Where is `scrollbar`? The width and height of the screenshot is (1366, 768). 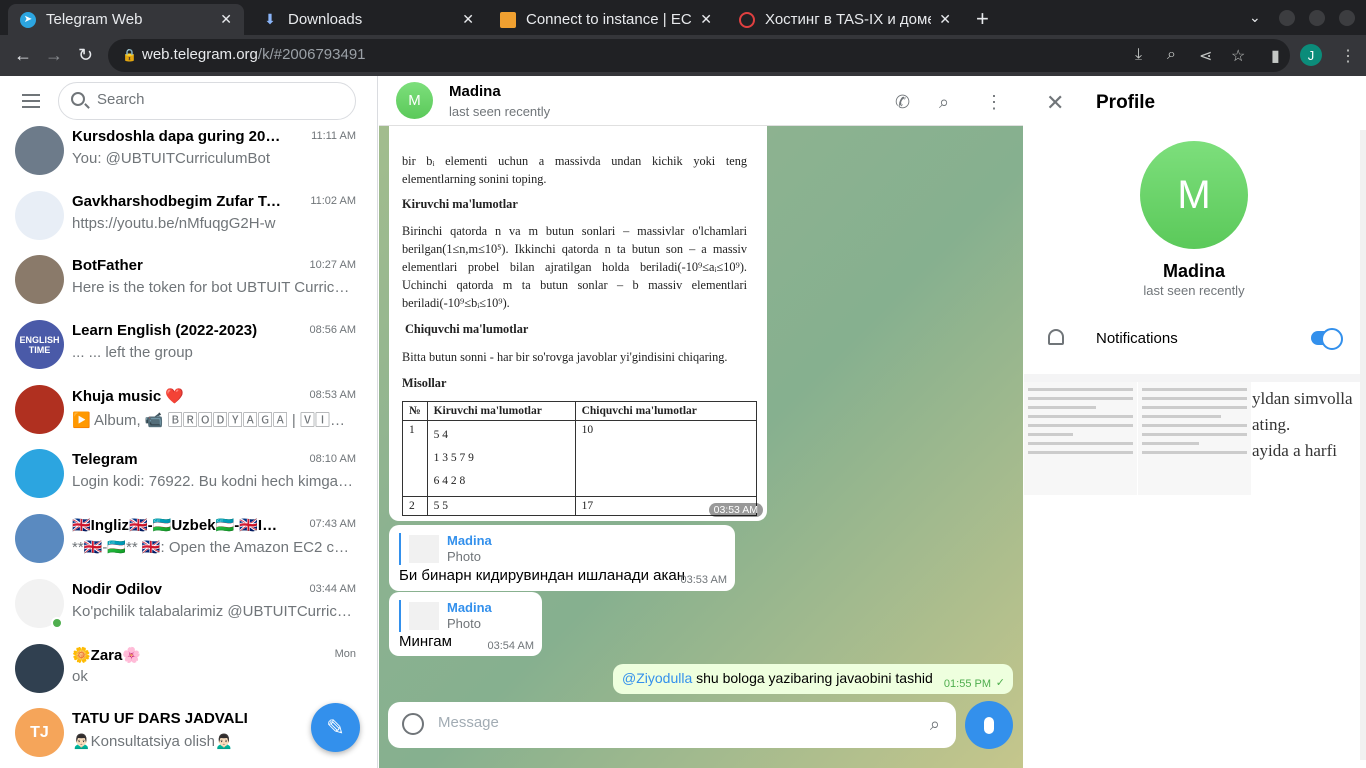
scrollbar is located at coordinates (1363, 445).